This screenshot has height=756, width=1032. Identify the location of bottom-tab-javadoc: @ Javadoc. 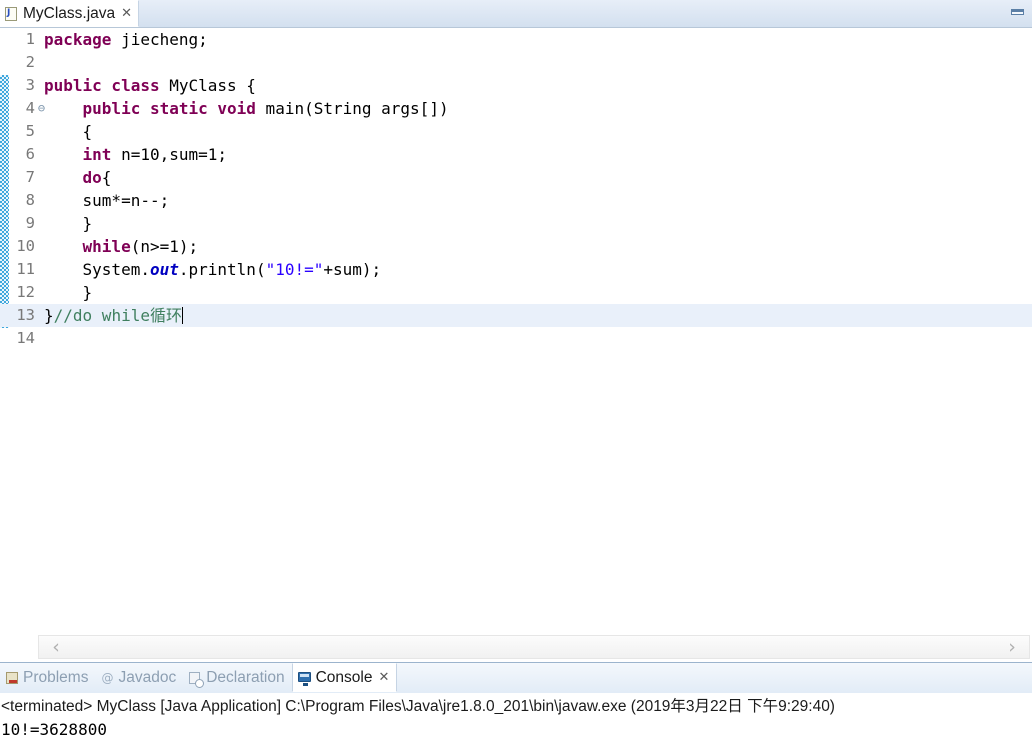
(139, 677).